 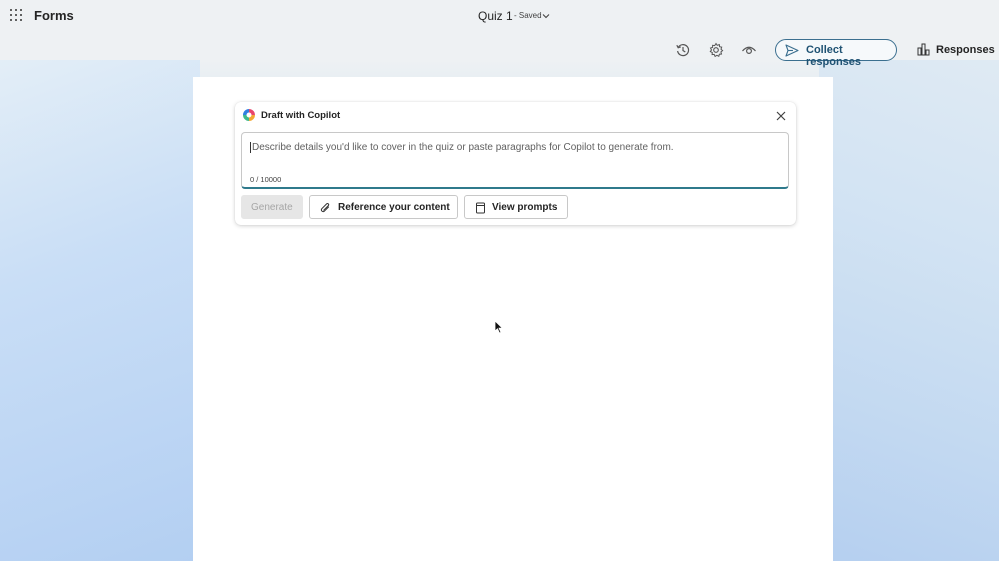 I want to click on responses-button: Responses, so click(x=955, y=51).